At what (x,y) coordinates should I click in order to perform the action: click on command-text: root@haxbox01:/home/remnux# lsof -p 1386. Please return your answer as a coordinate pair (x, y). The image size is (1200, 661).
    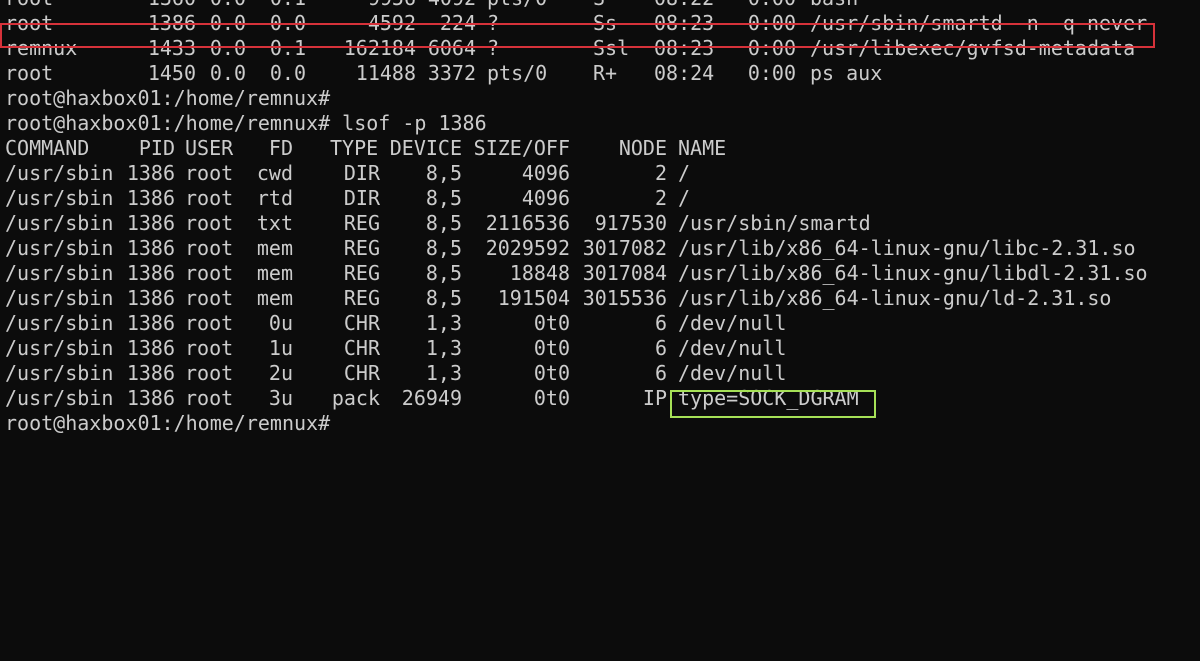
    Looking at the image, I should click on (246, 123).